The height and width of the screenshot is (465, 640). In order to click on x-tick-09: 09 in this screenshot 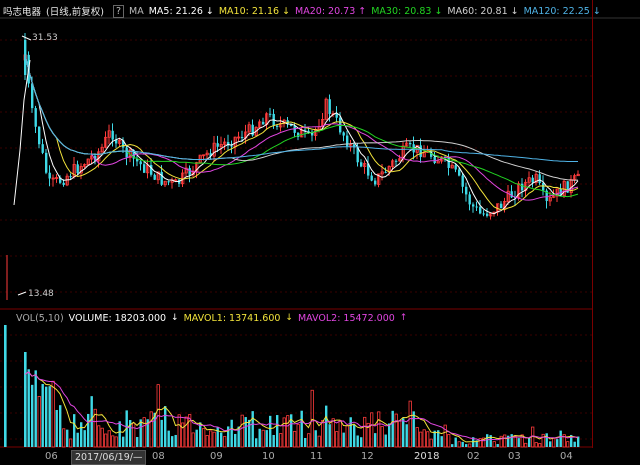, I will do `click(216, 456)`.